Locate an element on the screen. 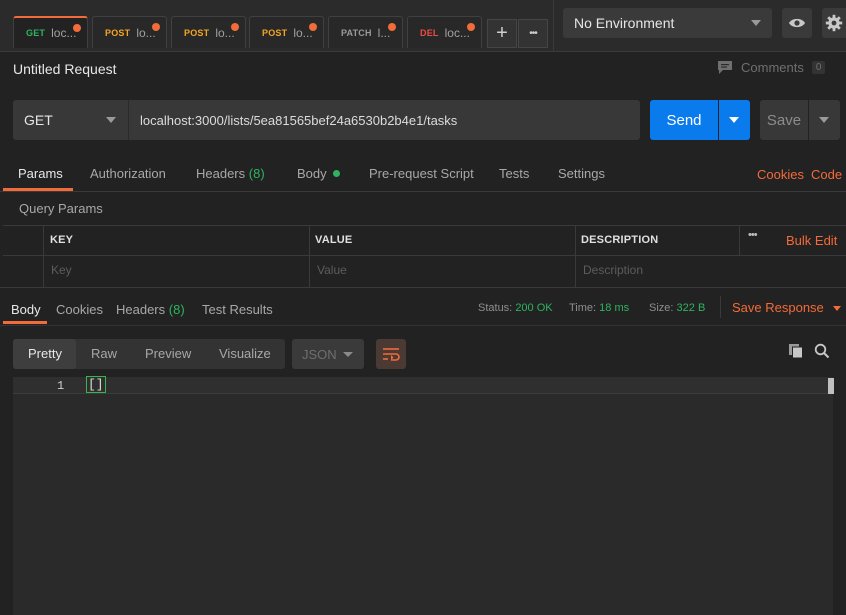  tab-tests: Tests is located at coordinates (514, 173).